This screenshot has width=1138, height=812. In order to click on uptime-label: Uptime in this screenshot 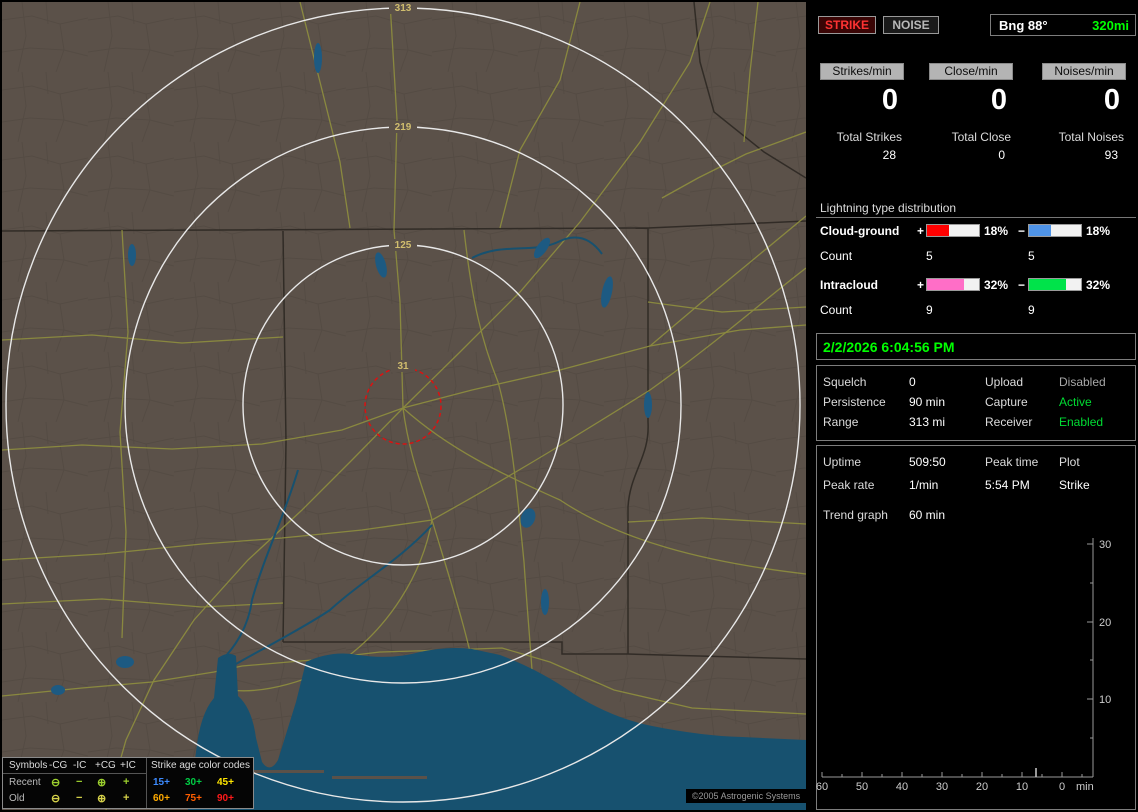, I will do `click(842, 462)`.